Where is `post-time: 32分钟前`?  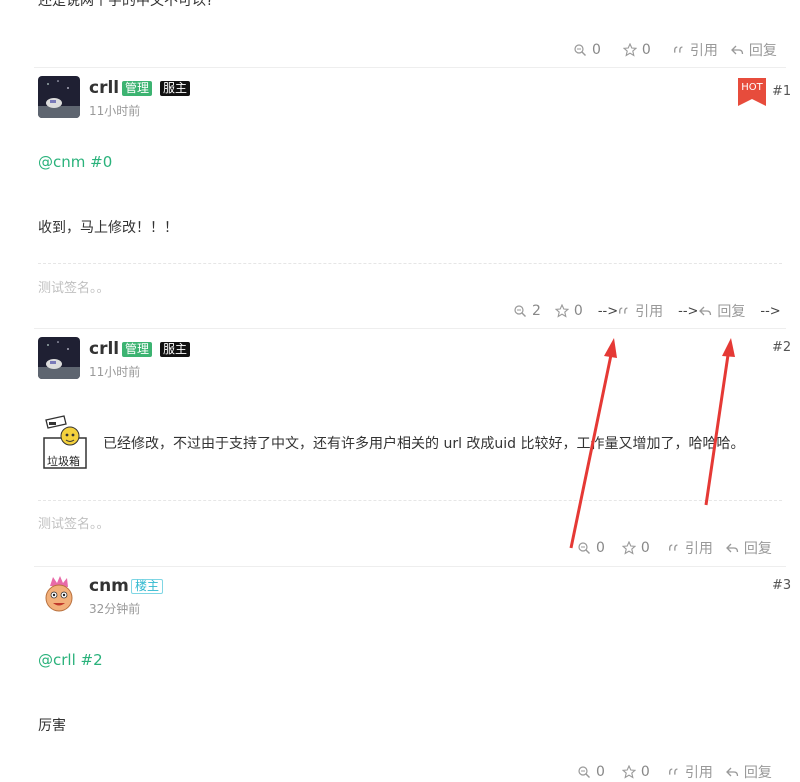
post-time: 32分钟前 is located at coordinates (115, 609).